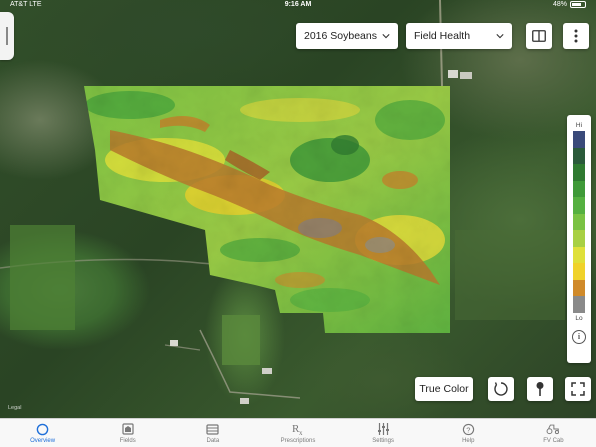  I want to click on split-view-button, so click(539, 36).